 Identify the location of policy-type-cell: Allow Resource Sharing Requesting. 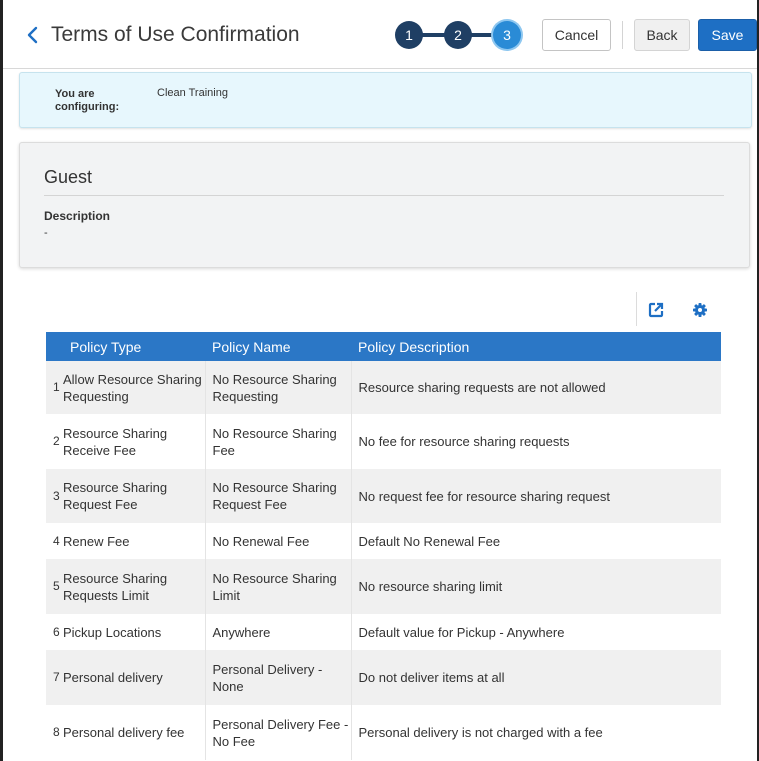
(134, 387).